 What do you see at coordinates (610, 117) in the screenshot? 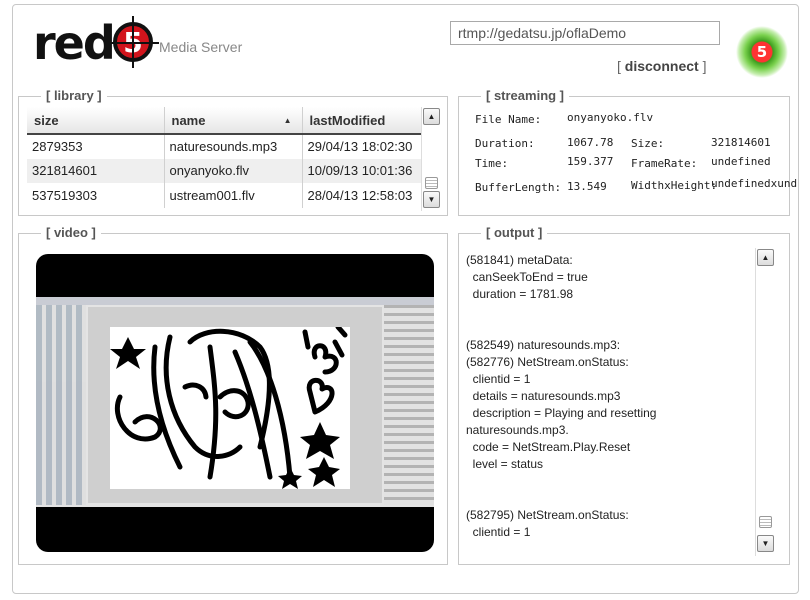
I see `file-name-value: onyanyoko.flv` at bounding box center [610, 117].